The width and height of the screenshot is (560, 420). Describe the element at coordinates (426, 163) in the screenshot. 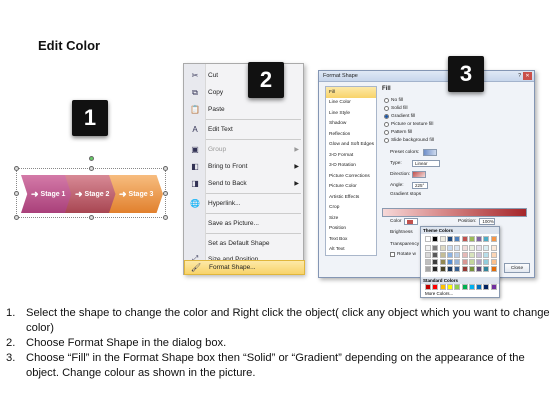

I see `type-select: Linear` at that location.